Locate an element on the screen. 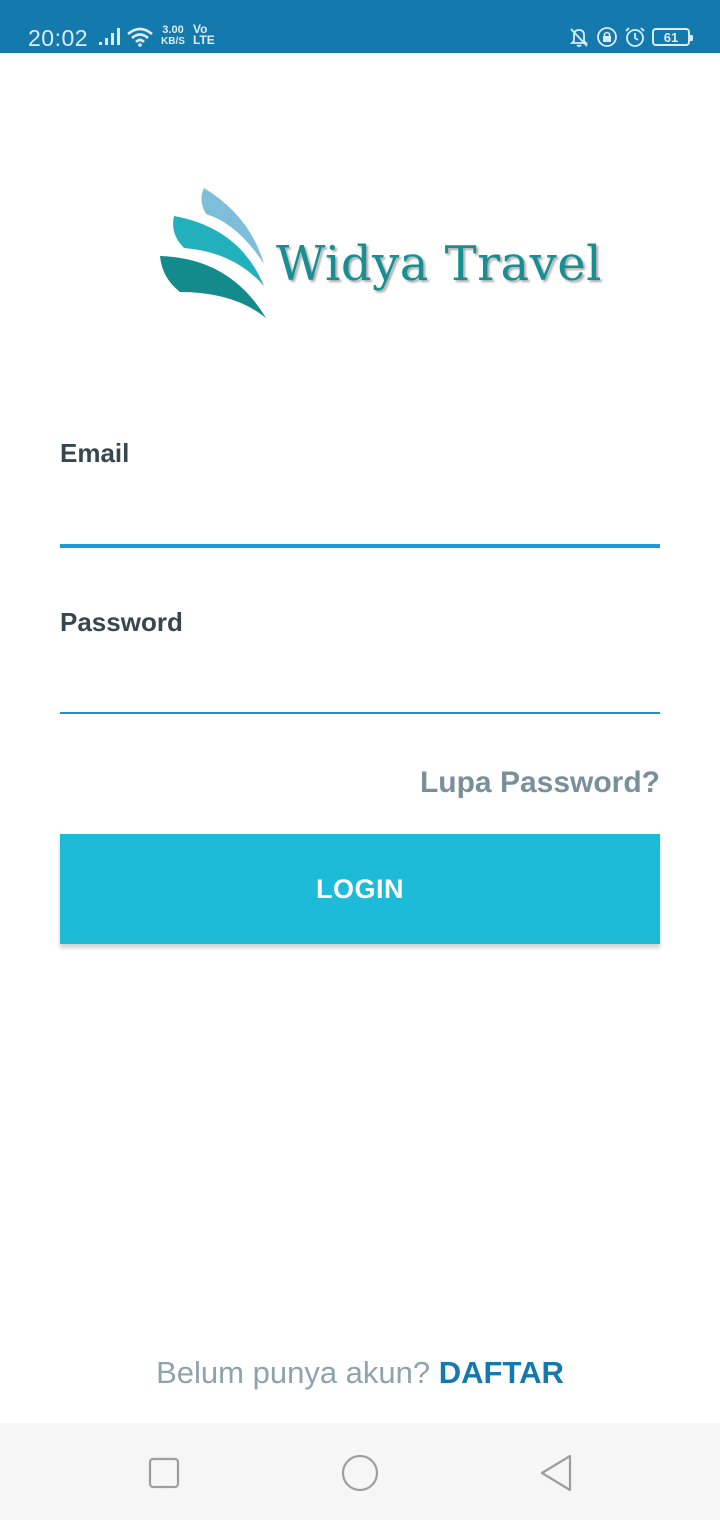 This screenshot has height=1520, width=720. register-link: DAFTAR is located at coordinates (501, 1372).